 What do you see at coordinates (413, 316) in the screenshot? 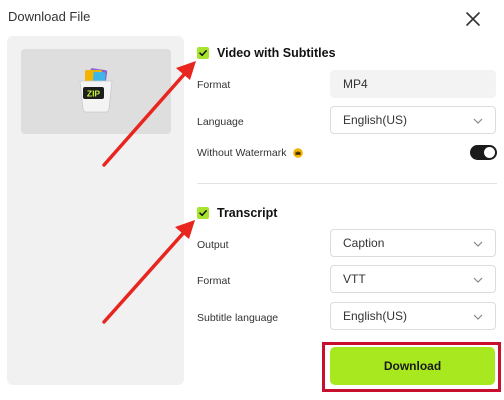
I see `subtitle-language-select: English(US)` at bounding box center [413, 316].